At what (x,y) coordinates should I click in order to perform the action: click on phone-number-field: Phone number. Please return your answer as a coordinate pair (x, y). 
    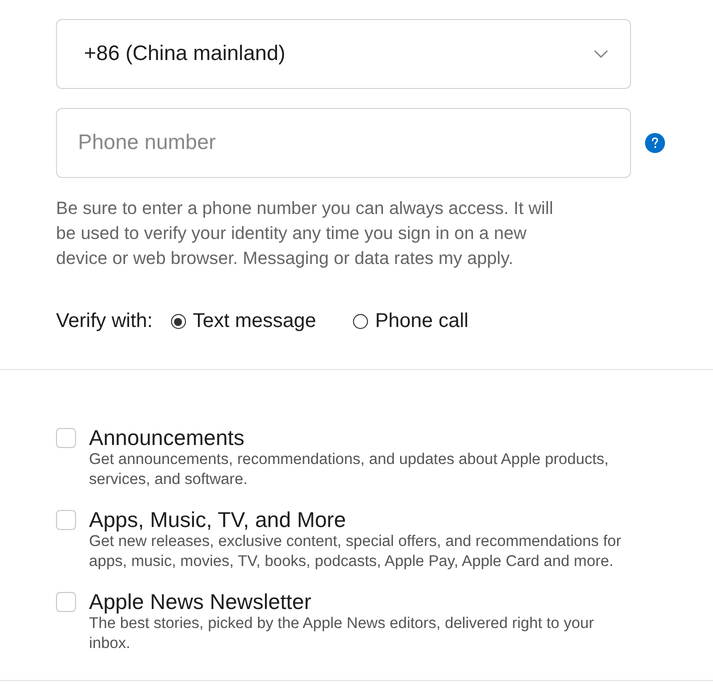
    Looking at the image, I should click on (343, 143).